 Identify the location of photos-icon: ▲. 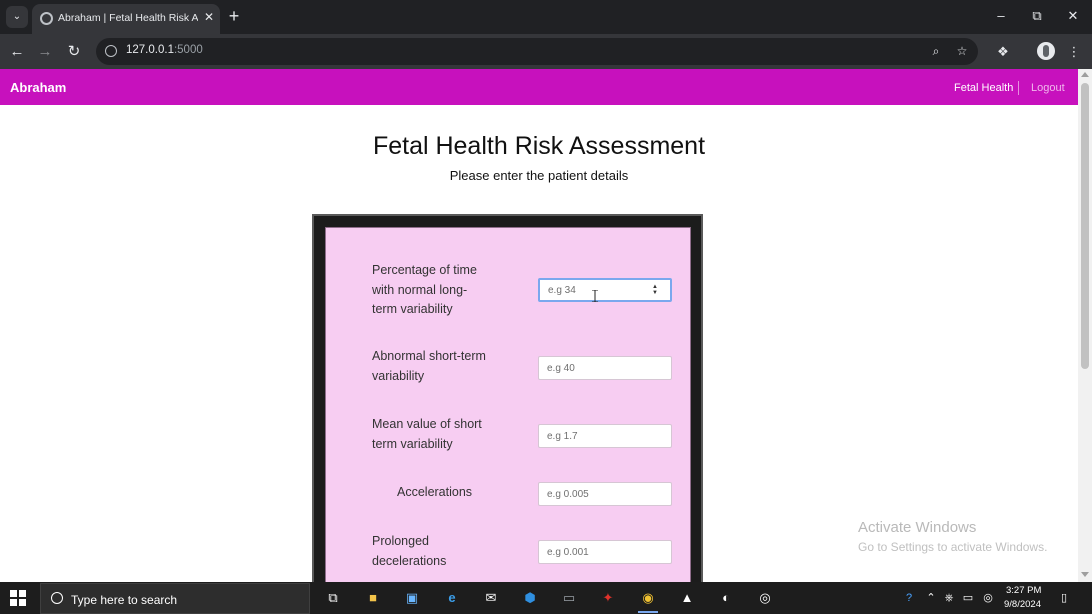
(687, 598).